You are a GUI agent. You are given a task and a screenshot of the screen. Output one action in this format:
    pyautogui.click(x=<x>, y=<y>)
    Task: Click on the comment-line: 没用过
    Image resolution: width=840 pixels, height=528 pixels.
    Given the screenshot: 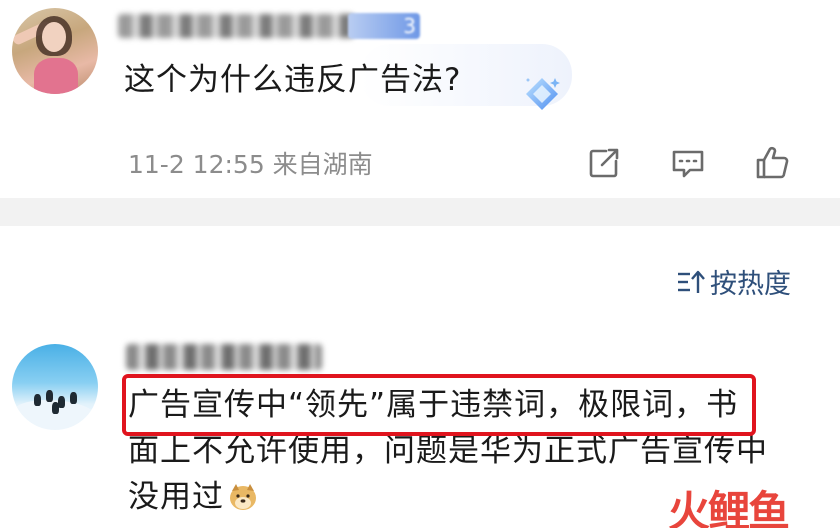 What is the action you would take?
    pyautogui.click(x=176, y=497)
    